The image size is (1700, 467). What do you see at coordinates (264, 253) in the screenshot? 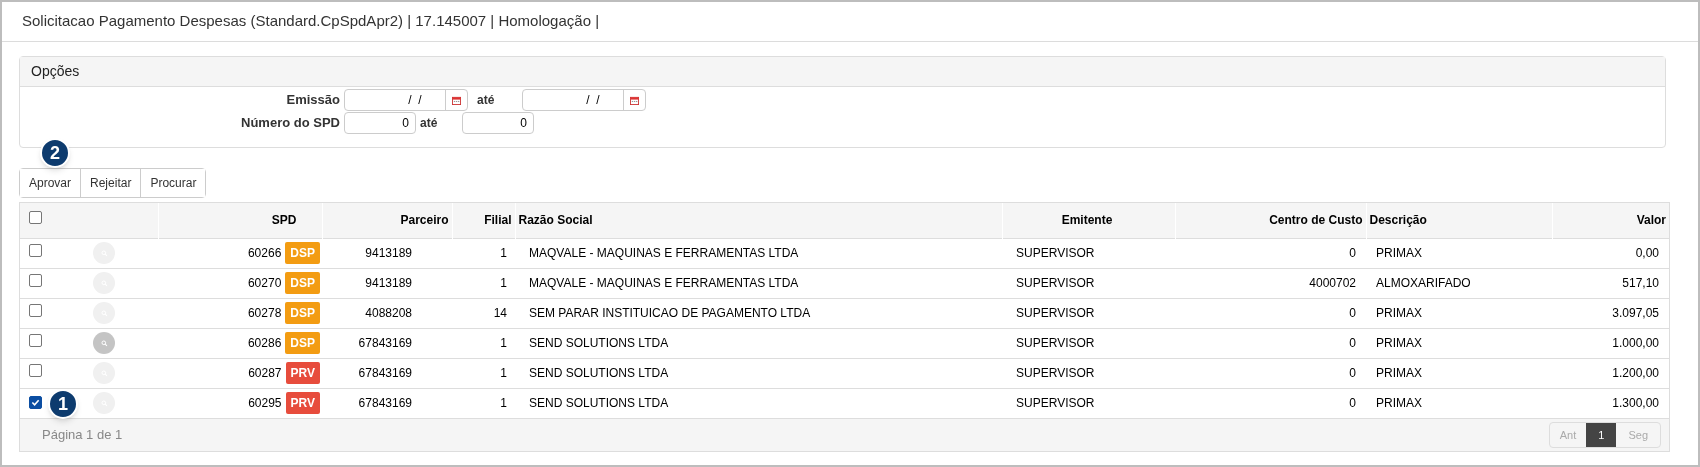
I see `table-cell-text: 60266` at bounding box center [264, 253].